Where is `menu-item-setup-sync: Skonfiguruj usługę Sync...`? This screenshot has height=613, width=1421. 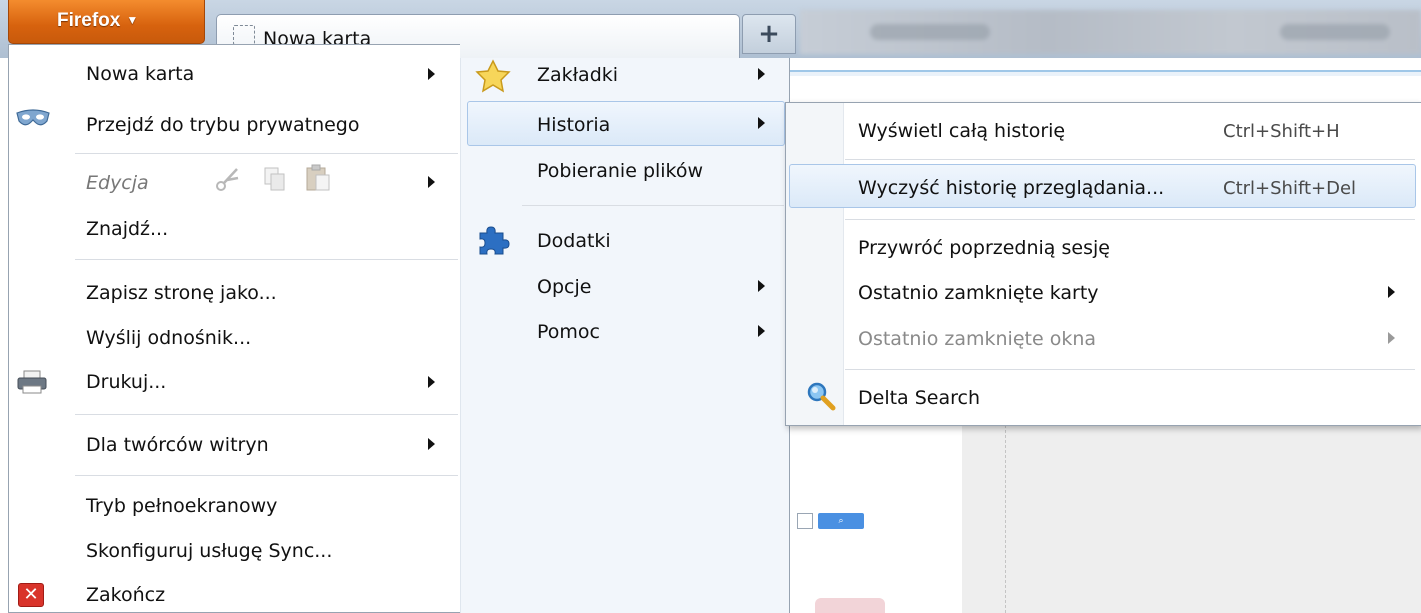 menu-item-setup-sync: Skonfiguruj usługę Sync... is located at coordinates (209, 551).